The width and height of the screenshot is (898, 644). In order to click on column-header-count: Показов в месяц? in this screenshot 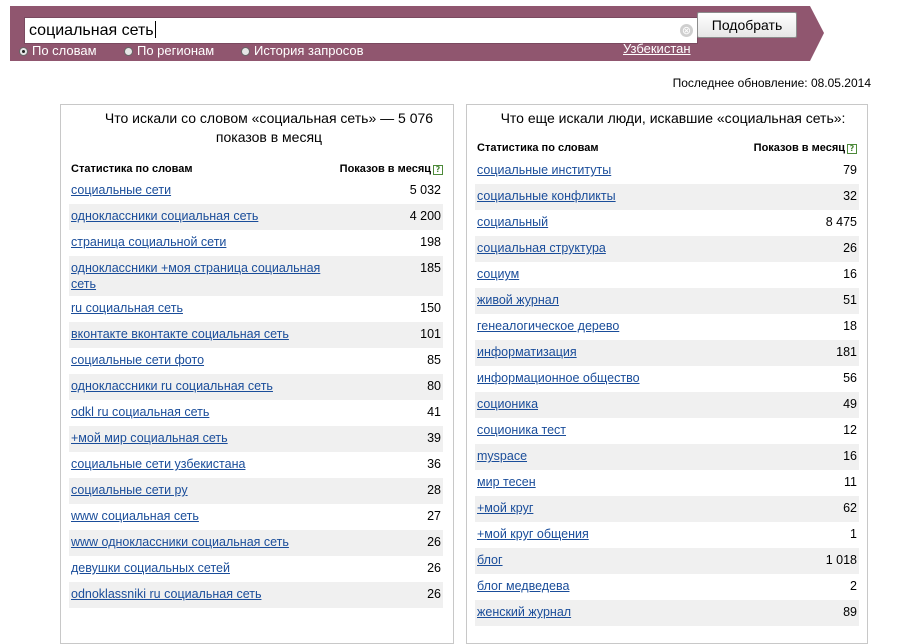, I will do `click(805, 148)`.